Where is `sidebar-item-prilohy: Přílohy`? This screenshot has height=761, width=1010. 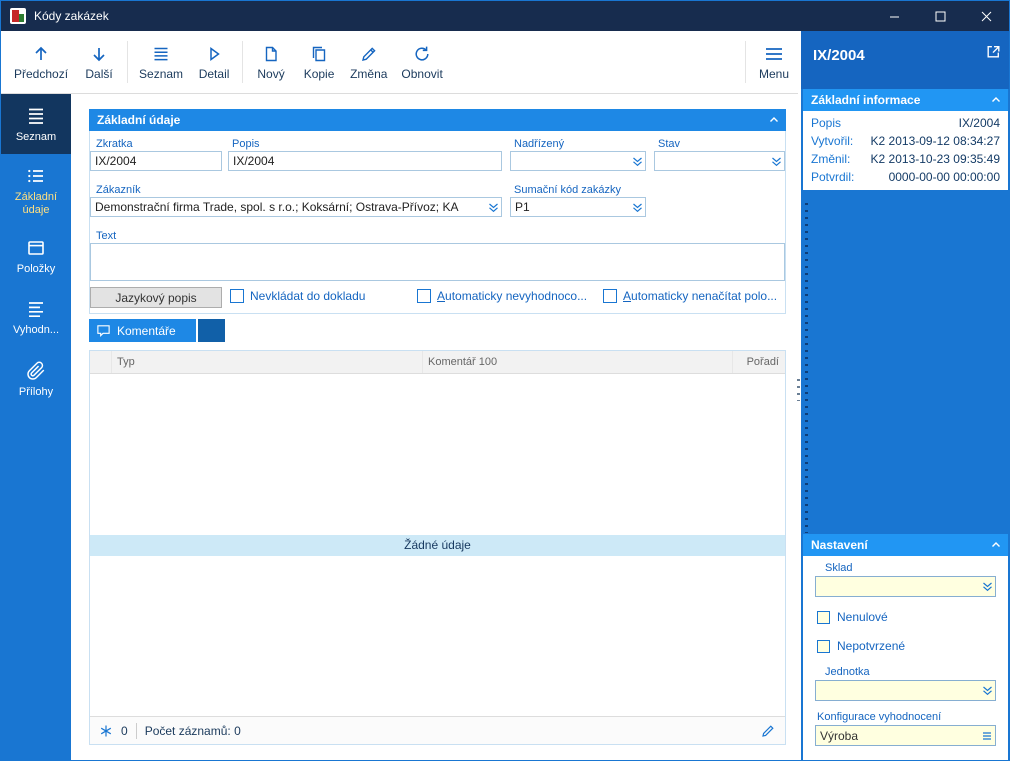 sidebar-item-prilohy: Přílohy is located at coordinates (36, 379).